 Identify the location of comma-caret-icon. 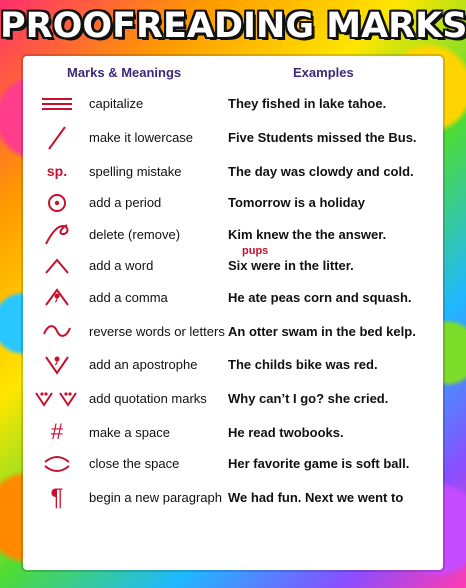
(57, 298).